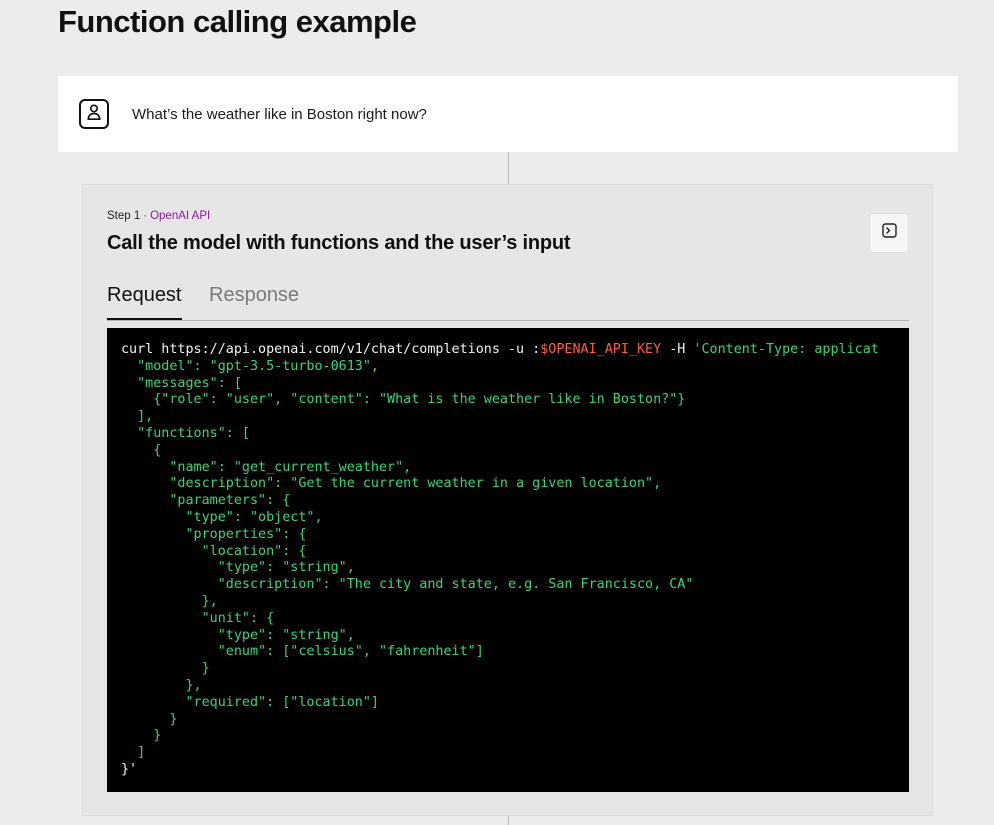 The height and width of the screenshot is (825, 994). Describe the element at coordinates (250, 366) in the screenshot. I see `code-line: "model": "gpt-3.5-turbo-0613",` at that location.